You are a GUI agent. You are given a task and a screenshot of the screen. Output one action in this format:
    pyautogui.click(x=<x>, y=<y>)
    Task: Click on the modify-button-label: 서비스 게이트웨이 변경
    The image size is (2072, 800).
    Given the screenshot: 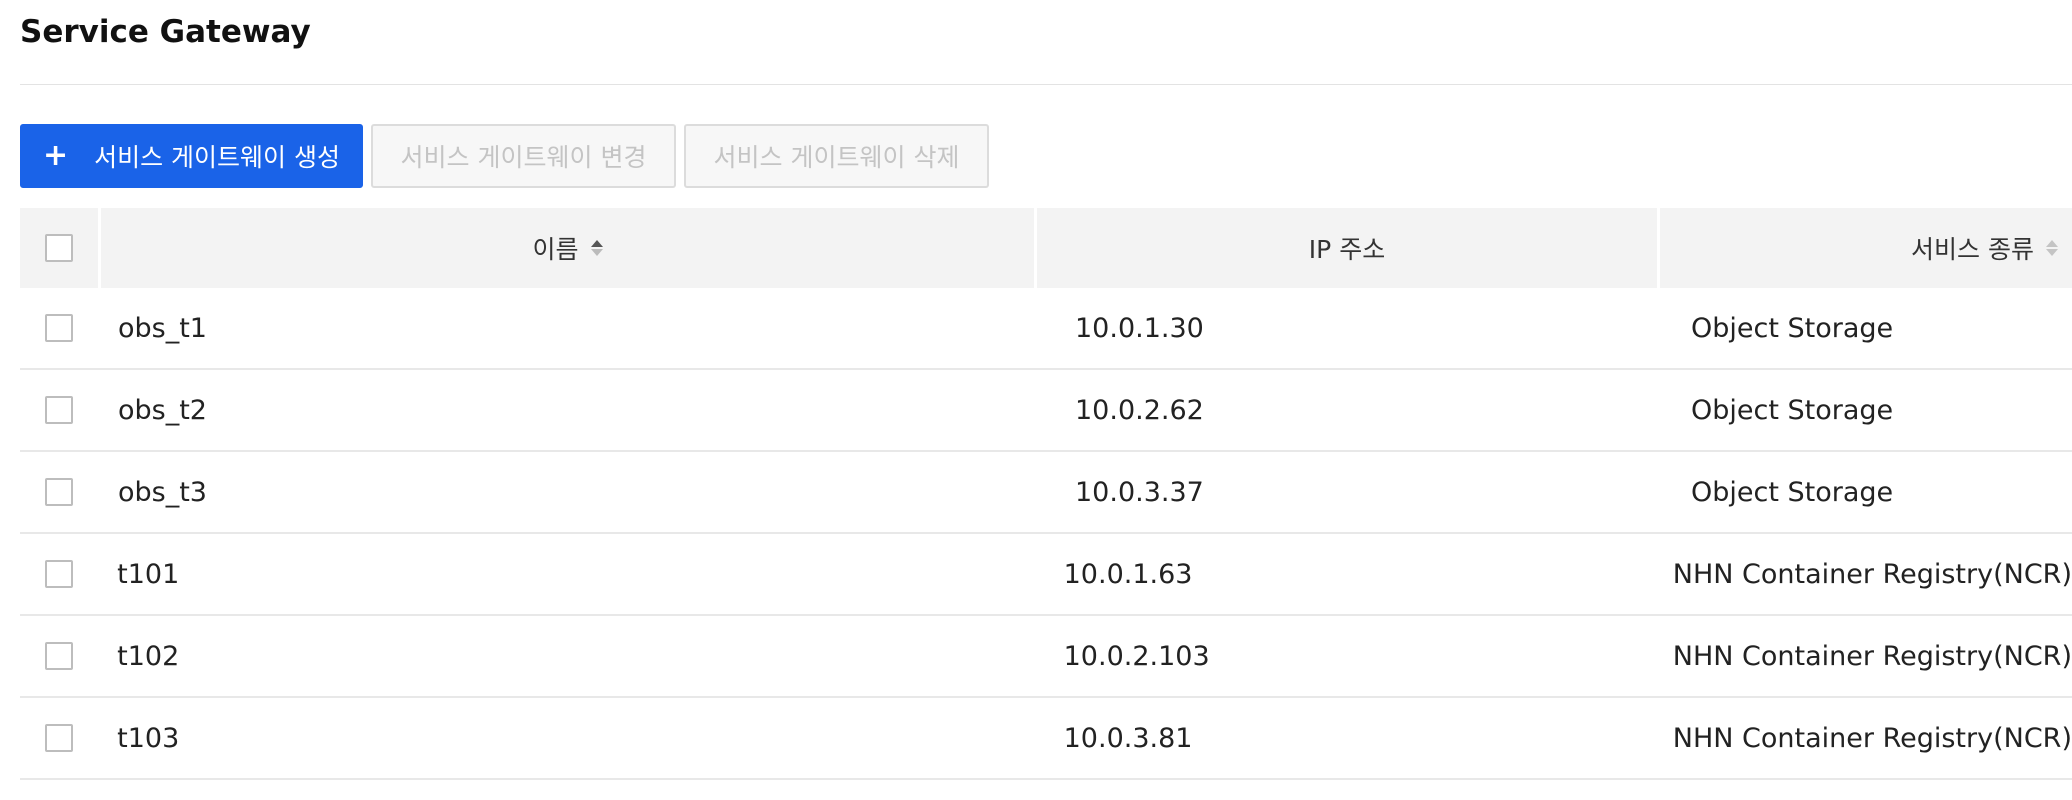 What is the action you would take?
    pyautogui.click(x=523, y=157)
    